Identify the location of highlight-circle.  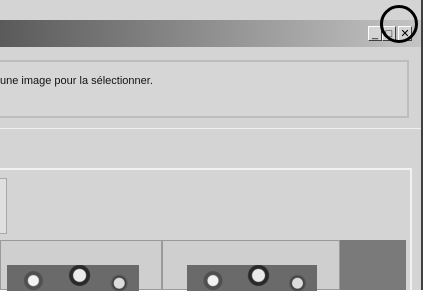
(399, 24).